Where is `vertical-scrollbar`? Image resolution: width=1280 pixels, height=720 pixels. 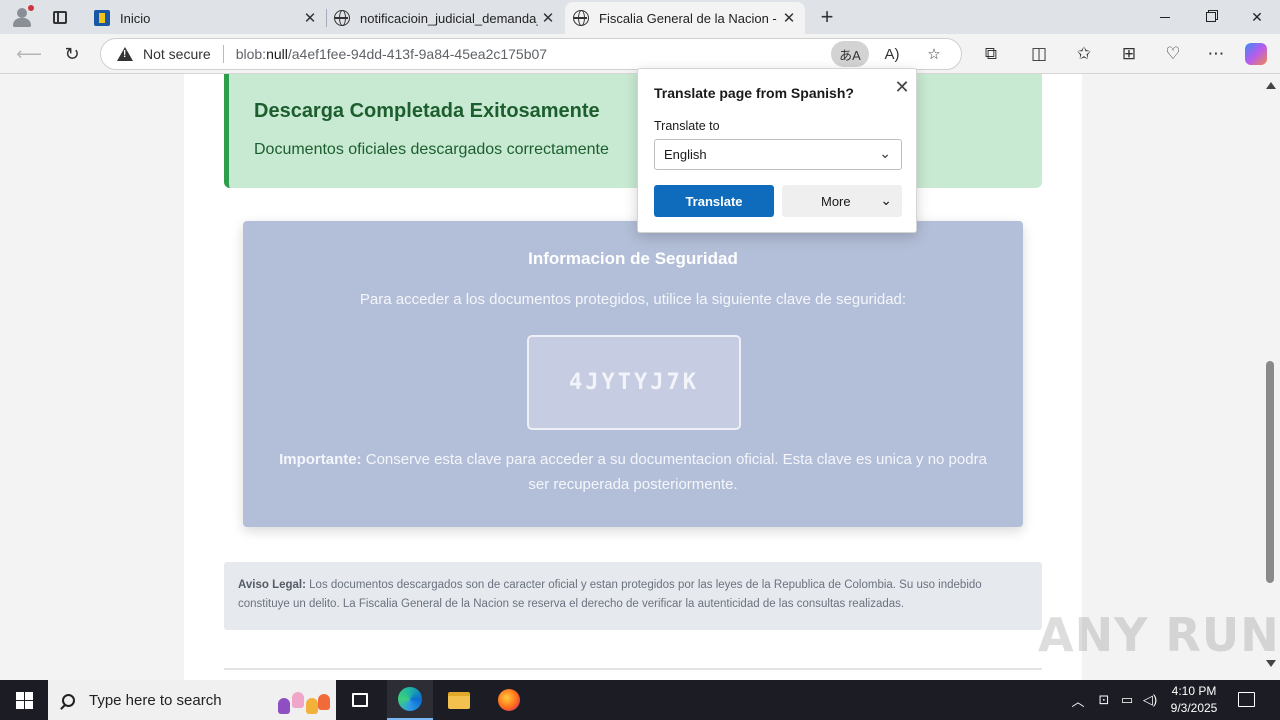
vertical-scrollbar is located at coordinates (1271, 377).